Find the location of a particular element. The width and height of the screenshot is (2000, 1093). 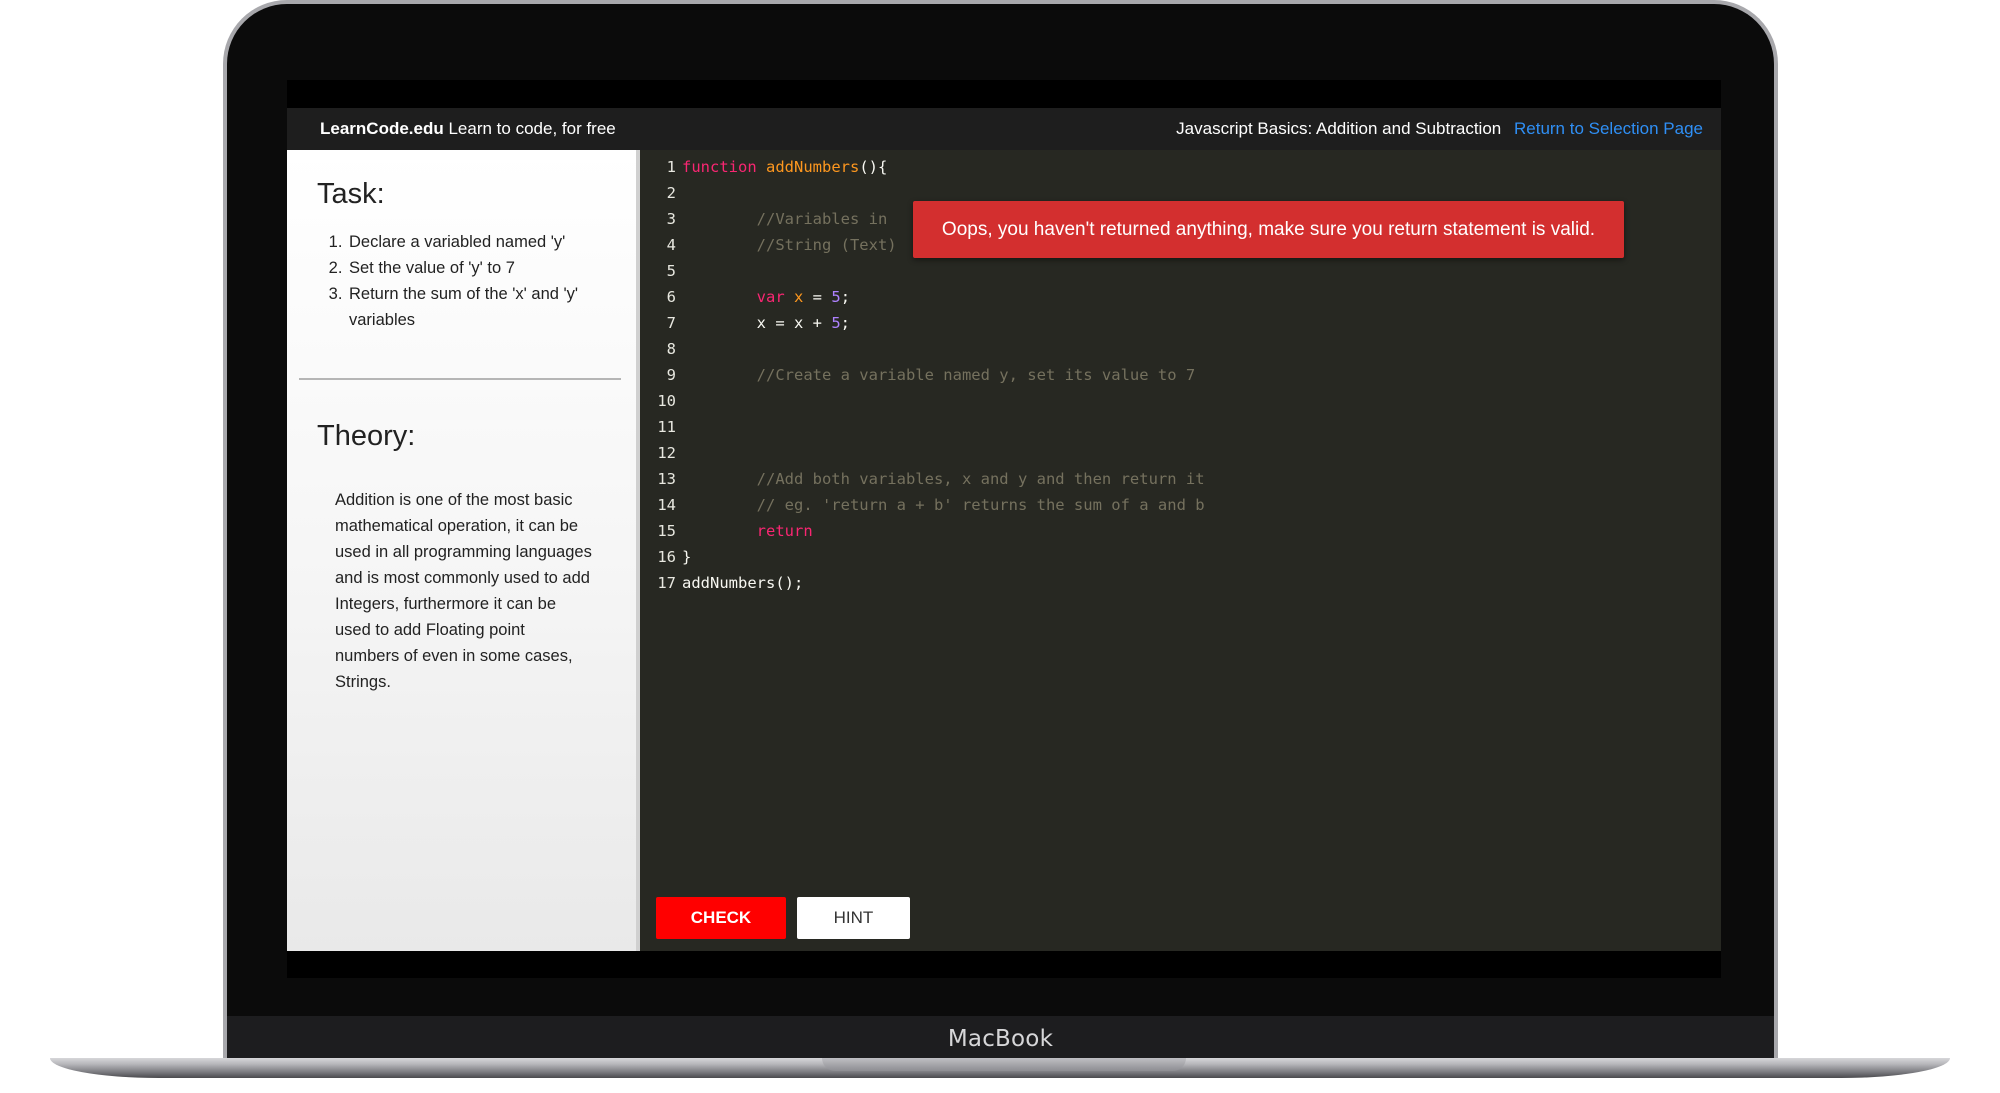

code-token: return is located at coordinates (784, 531).